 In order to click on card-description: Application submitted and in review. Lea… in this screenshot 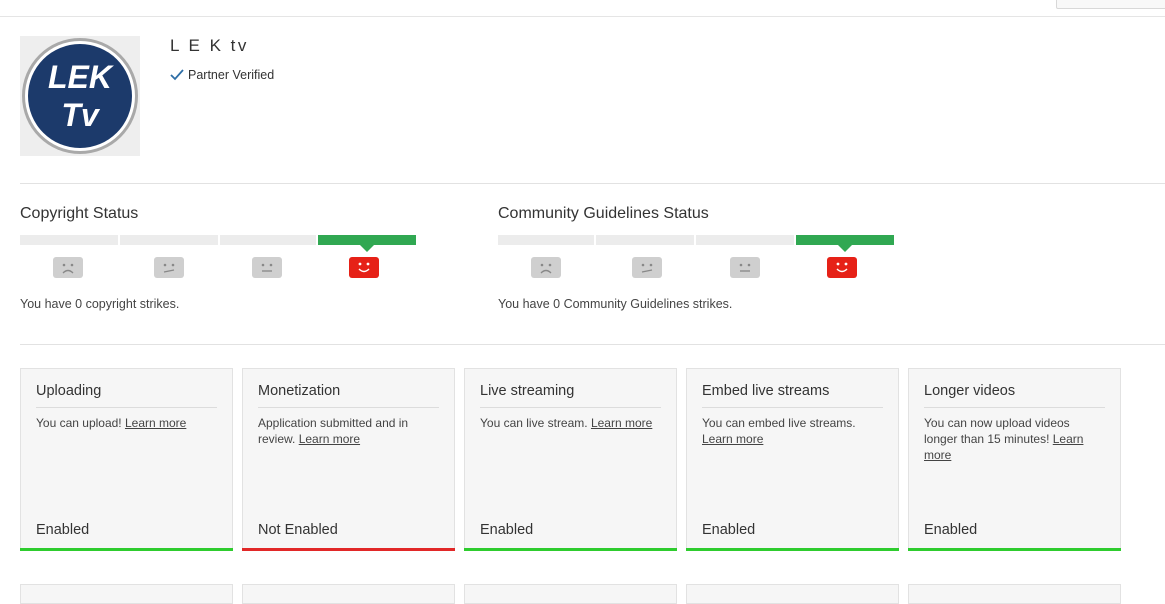, I will do `click(349, 431)`.